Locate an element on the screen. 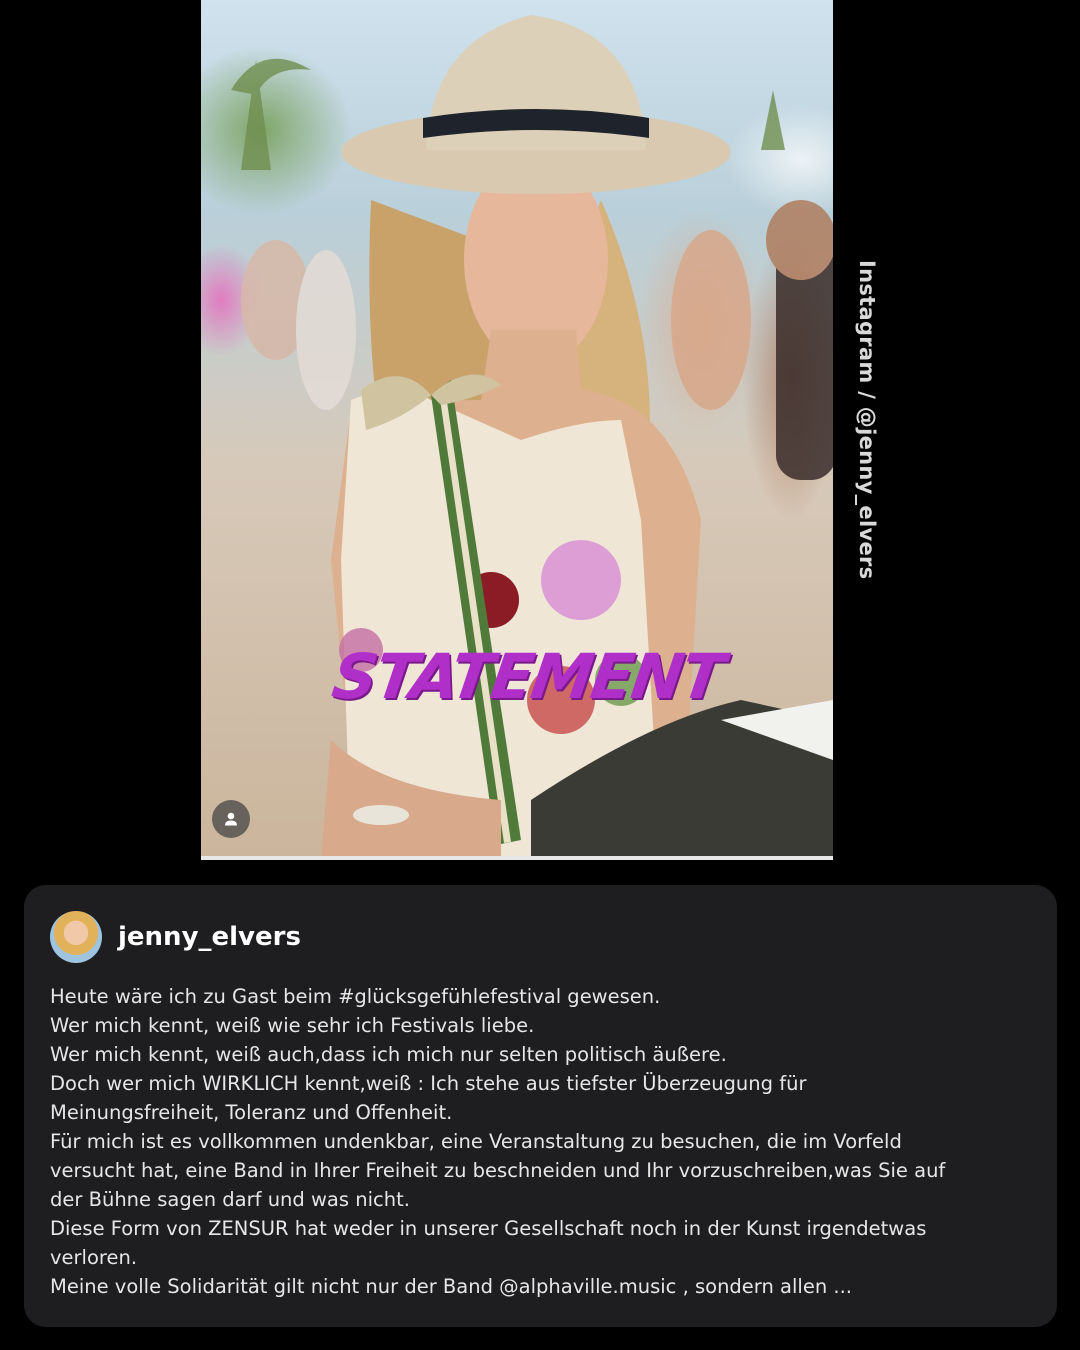 Image resolution: width=1080 pixels, height=1350 pixels. avatar is located at coordinates (76, 937).